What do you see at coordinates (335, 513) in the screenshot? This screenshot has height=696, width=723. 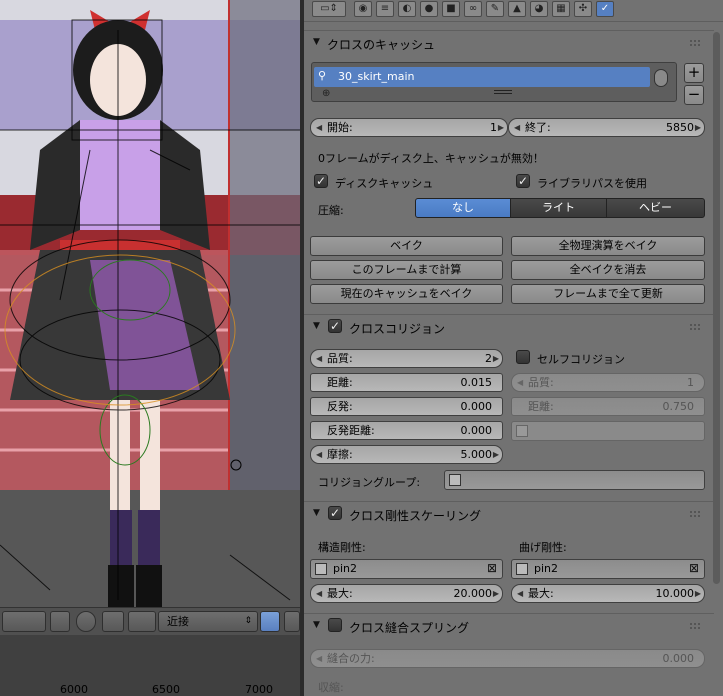 I see `stiffness-scaling-enable-checkbox` at bounding box center [335, 513].